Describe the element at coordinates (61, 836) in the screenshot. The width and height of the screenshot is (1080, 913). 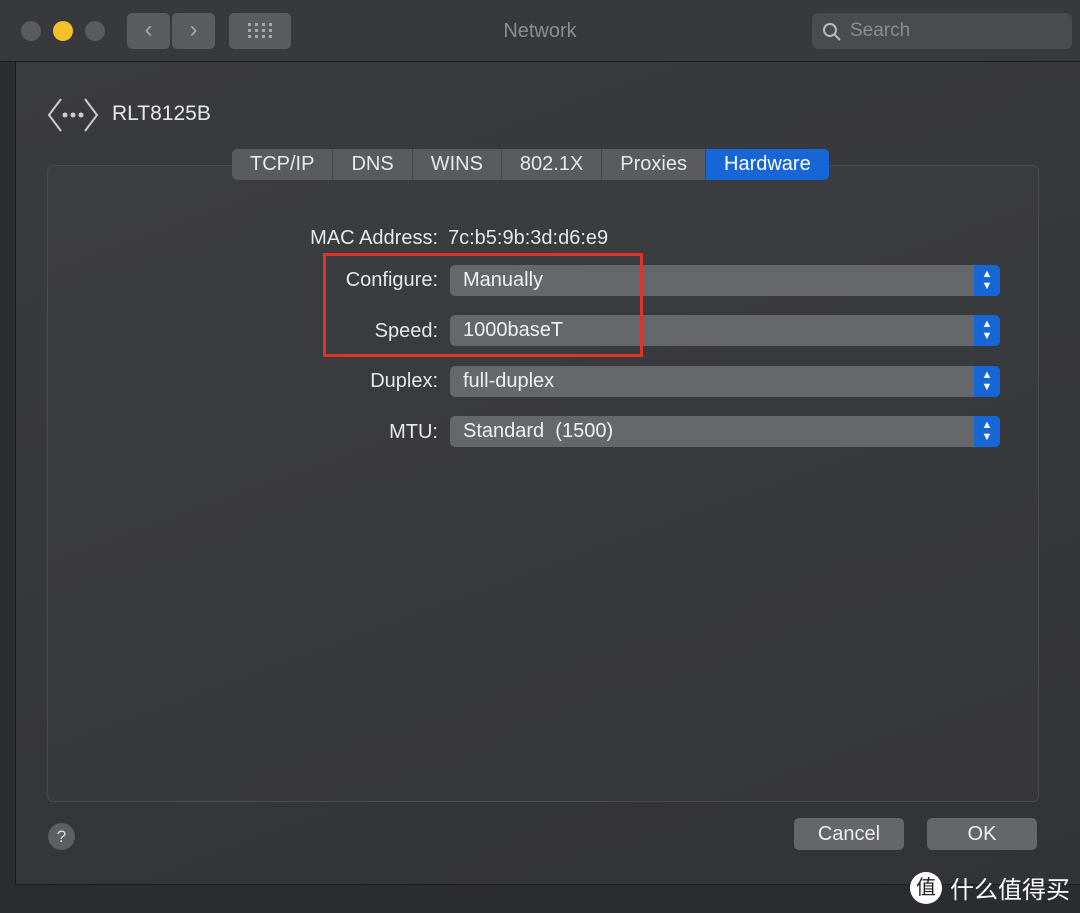
I see `help-button: ?` at that location.